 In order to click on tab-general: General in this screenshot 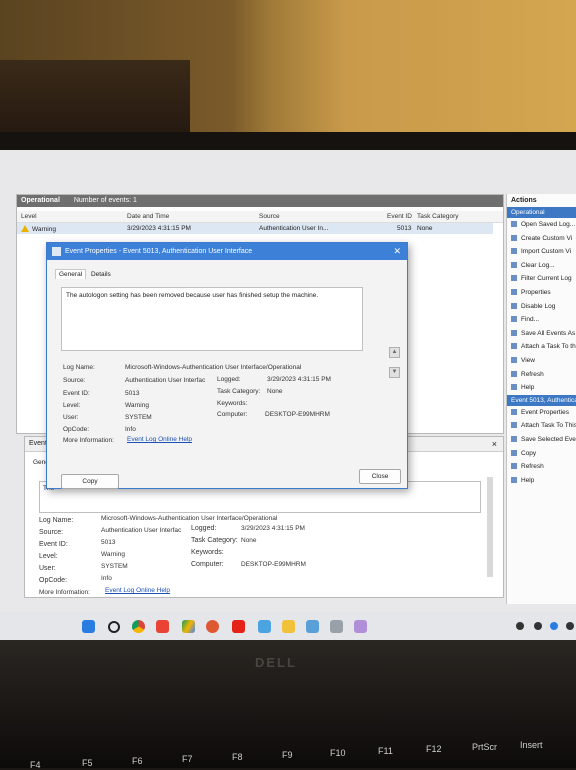, I will do `click(71, 274)`.